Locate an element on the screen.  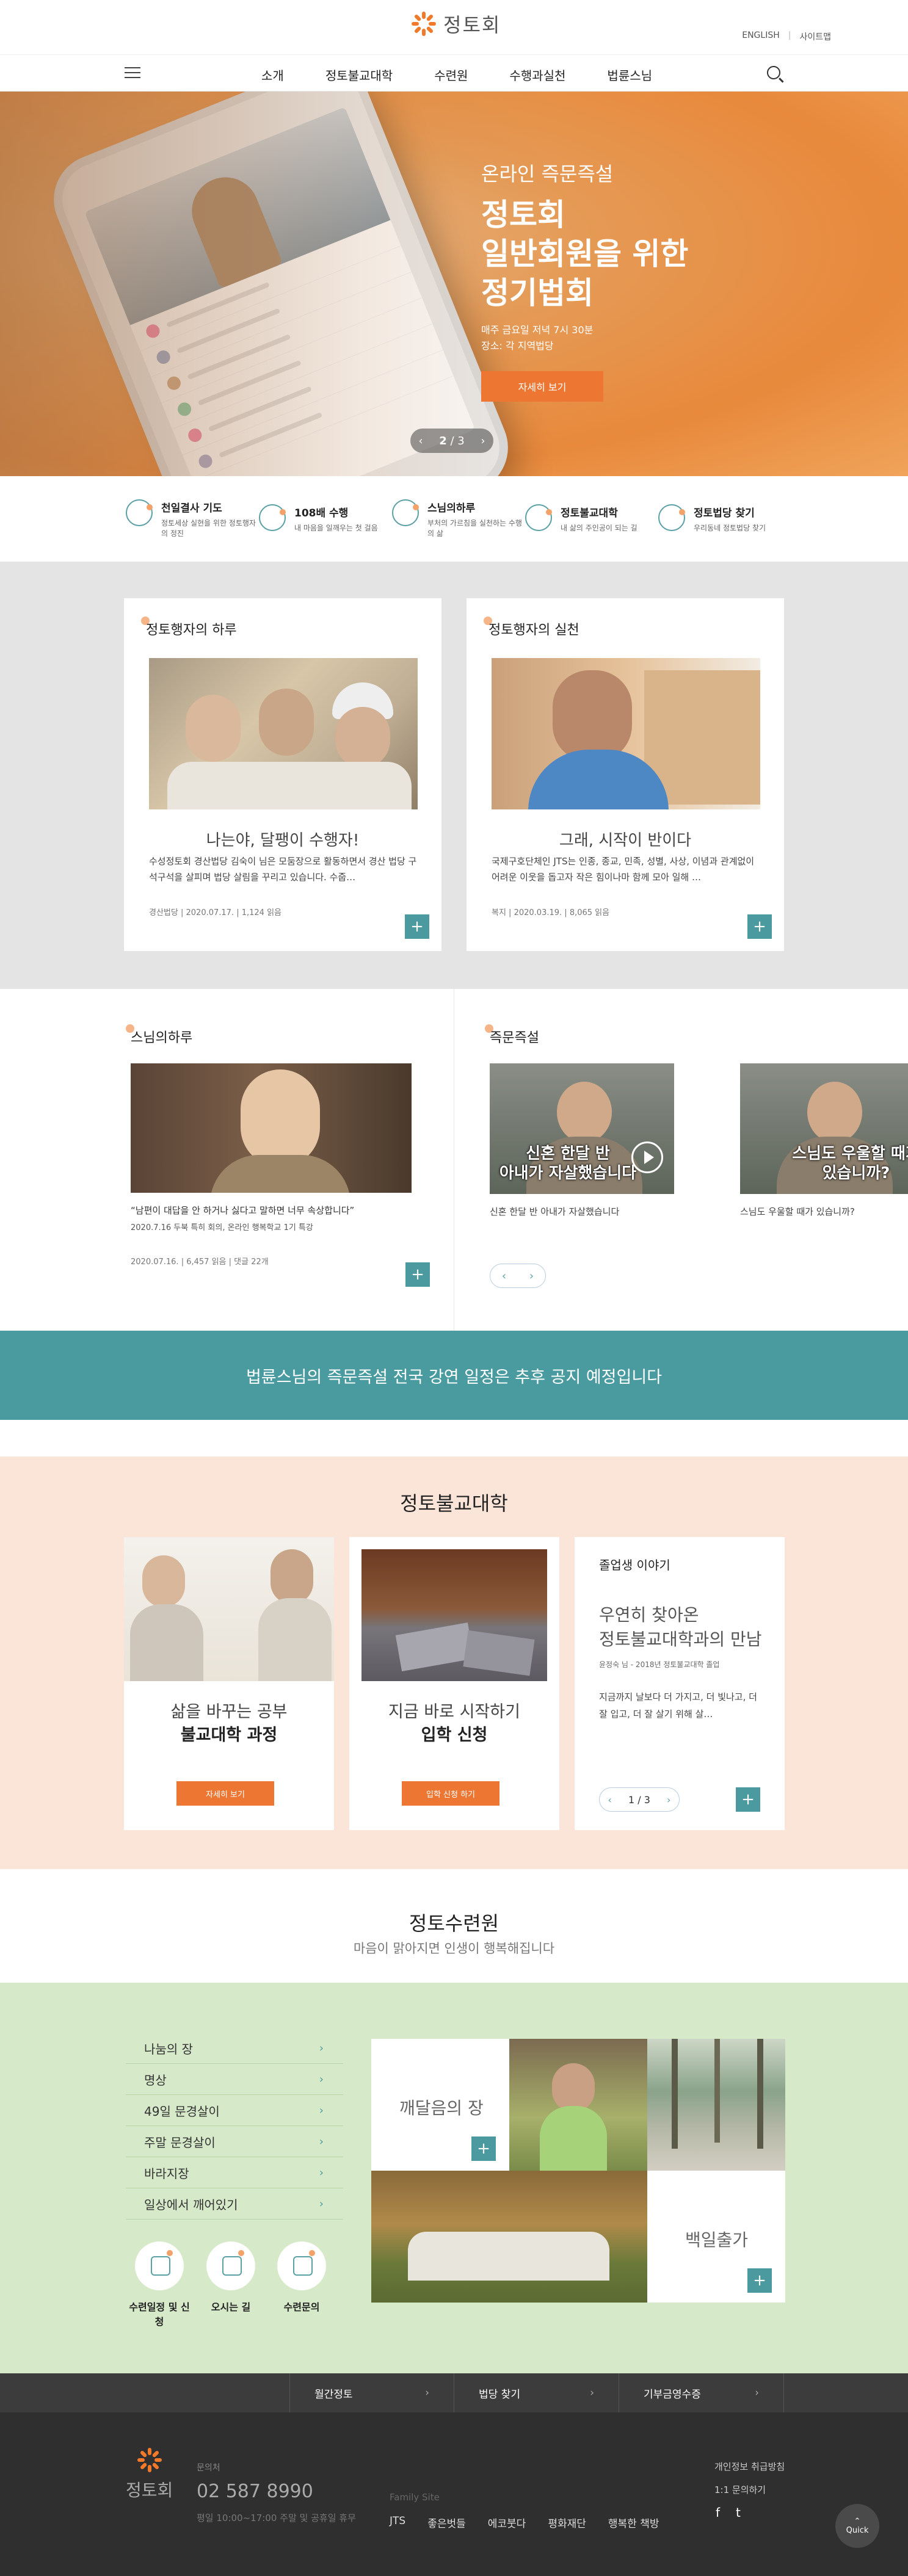
awakening-tile: 깨달음의 장 + is located at coordinates (440, 2105).